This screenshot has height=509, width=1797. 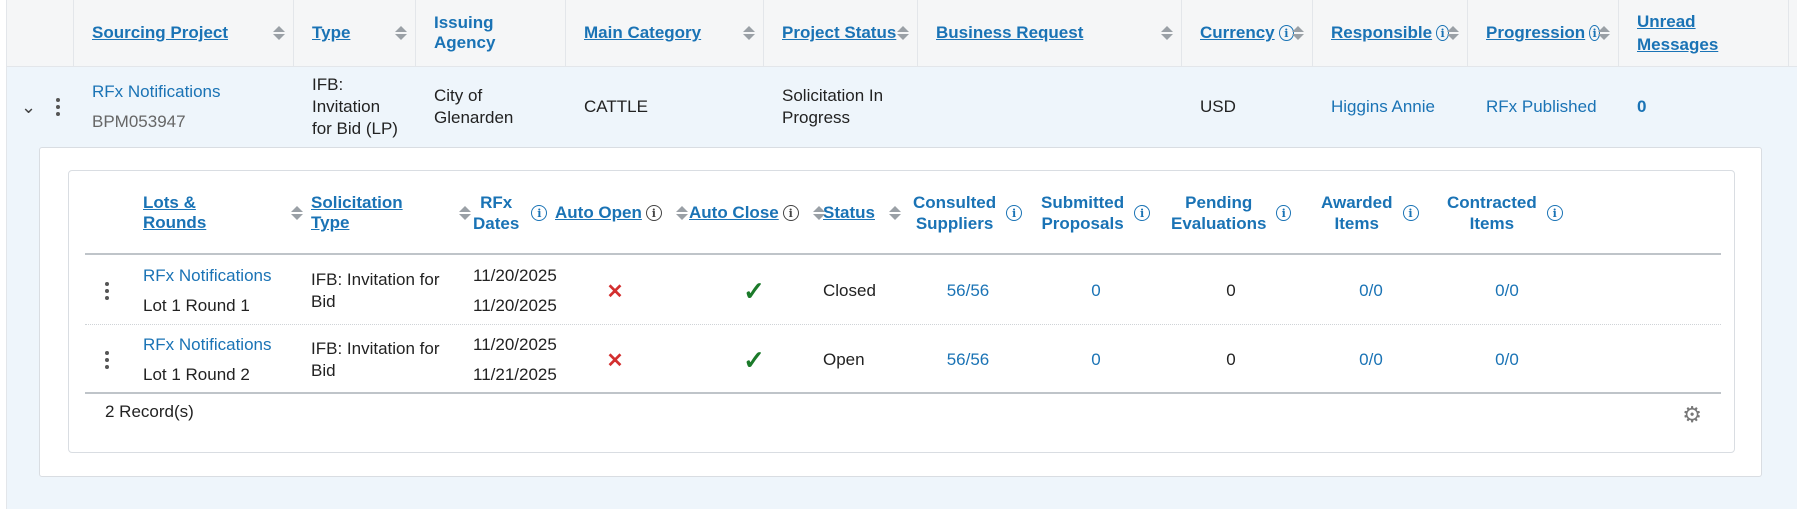 What do you see at coordinates (1692, 415) in the screenshot?
I see `gear-icon: ⚙` at bounding box center [1692, 415].